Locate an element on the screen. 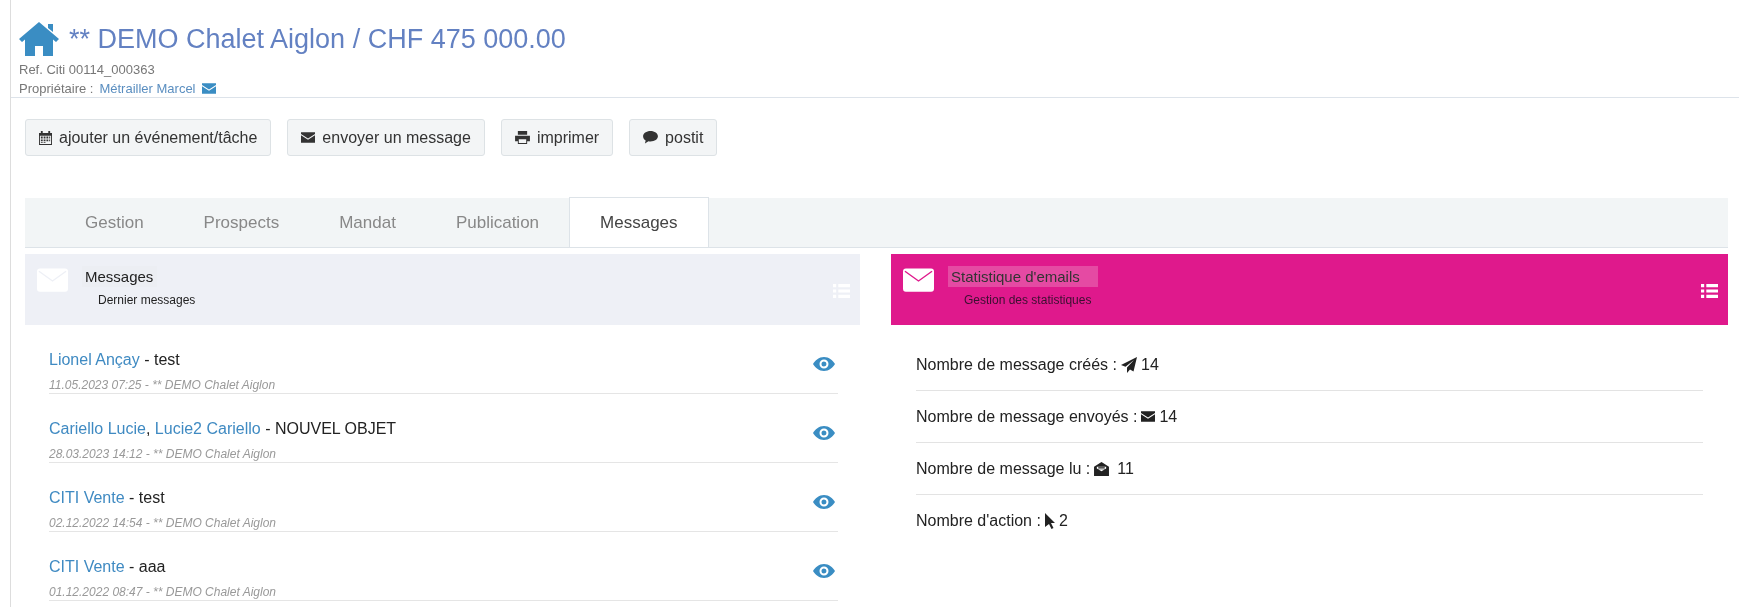  list-icon is located at coordinates (1709, 291).